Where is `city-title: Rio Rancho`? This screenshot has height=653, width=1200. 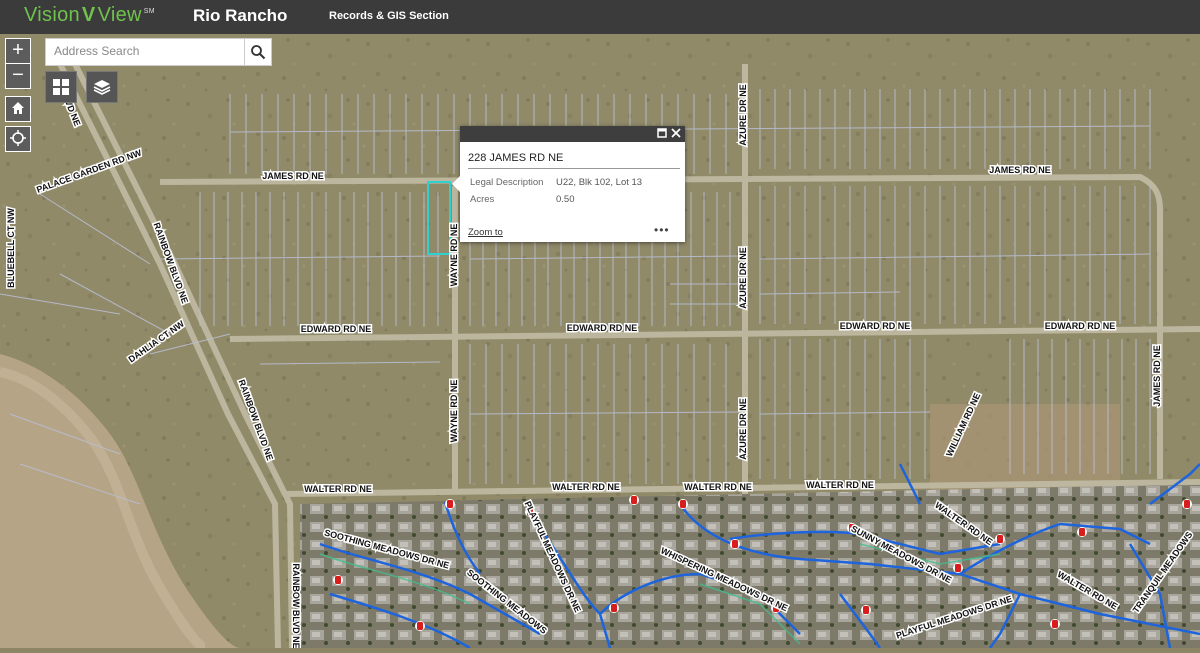 city-title: Rio Rancho is located at coordinates (240, 15).